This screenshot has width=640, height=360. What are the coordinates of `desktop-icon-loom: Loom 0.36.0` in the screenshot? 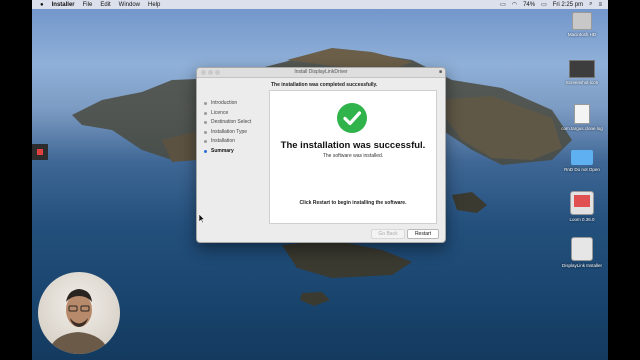 It's located at (582, 206).